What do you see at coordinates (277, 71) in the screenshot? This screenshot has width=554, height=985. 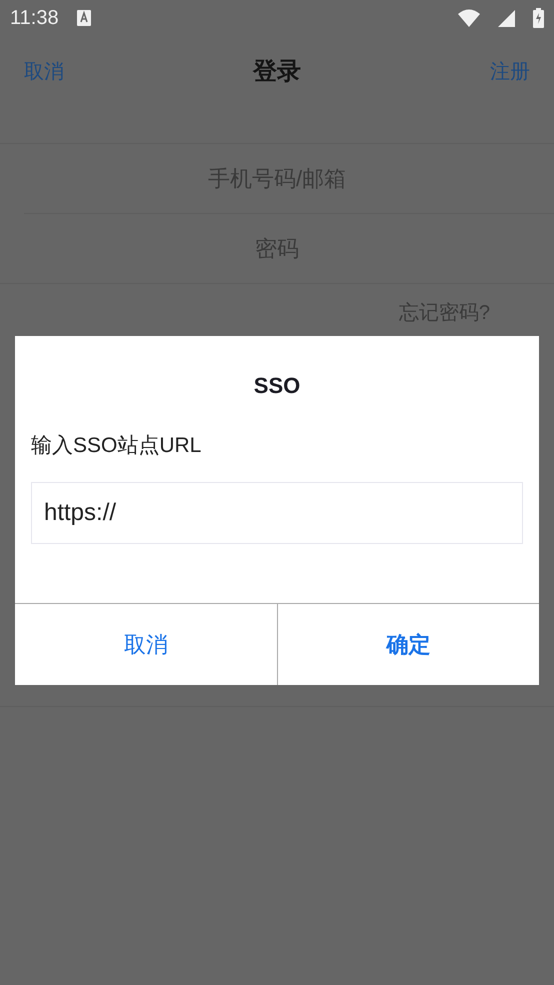 I see `page-title: 登录` at bounding box center [277, 71].